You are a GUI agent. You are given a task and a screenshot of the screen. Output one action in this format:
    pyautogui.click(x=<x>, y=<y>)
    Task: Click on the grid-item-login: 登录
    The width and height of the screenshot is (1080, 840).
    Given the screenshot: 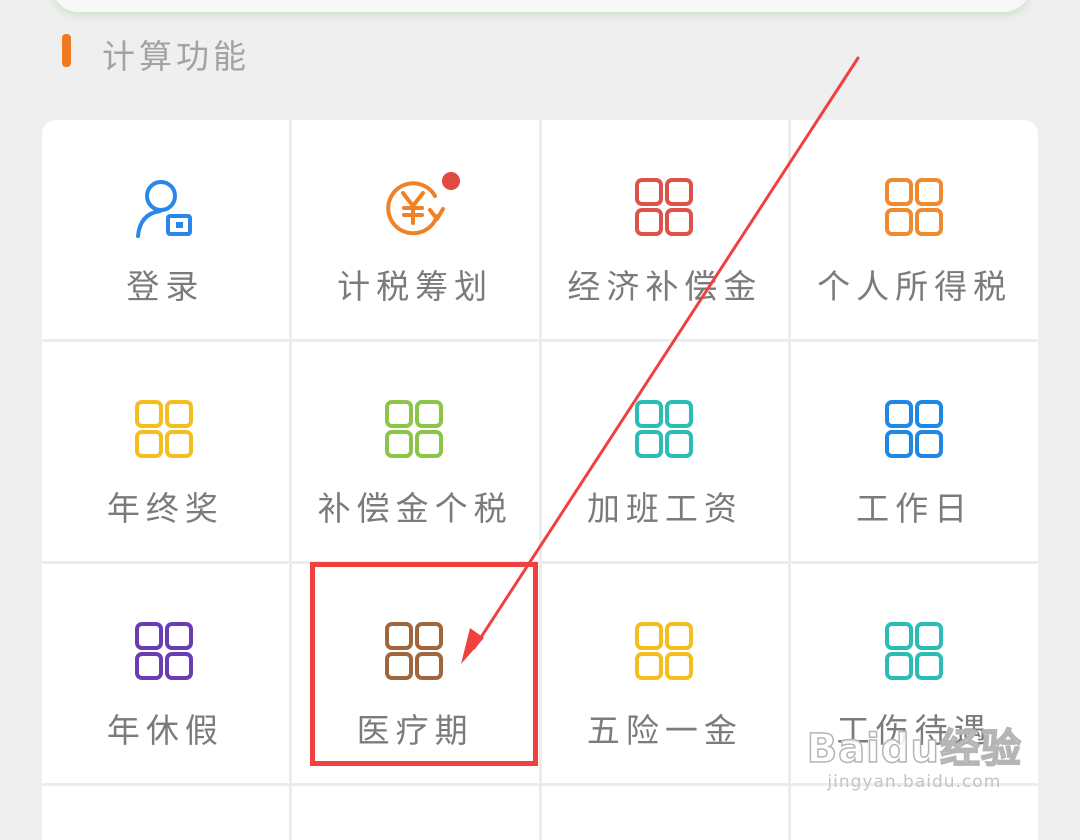 What is the action you would take?
    pyautogui.click(x=165, y=229)
    